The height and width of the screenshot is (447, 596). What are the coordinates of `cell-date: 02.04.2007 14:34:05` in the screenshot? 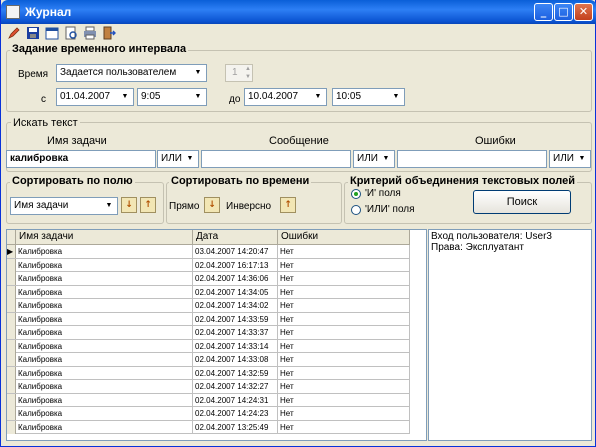 It's located at (235, 292).